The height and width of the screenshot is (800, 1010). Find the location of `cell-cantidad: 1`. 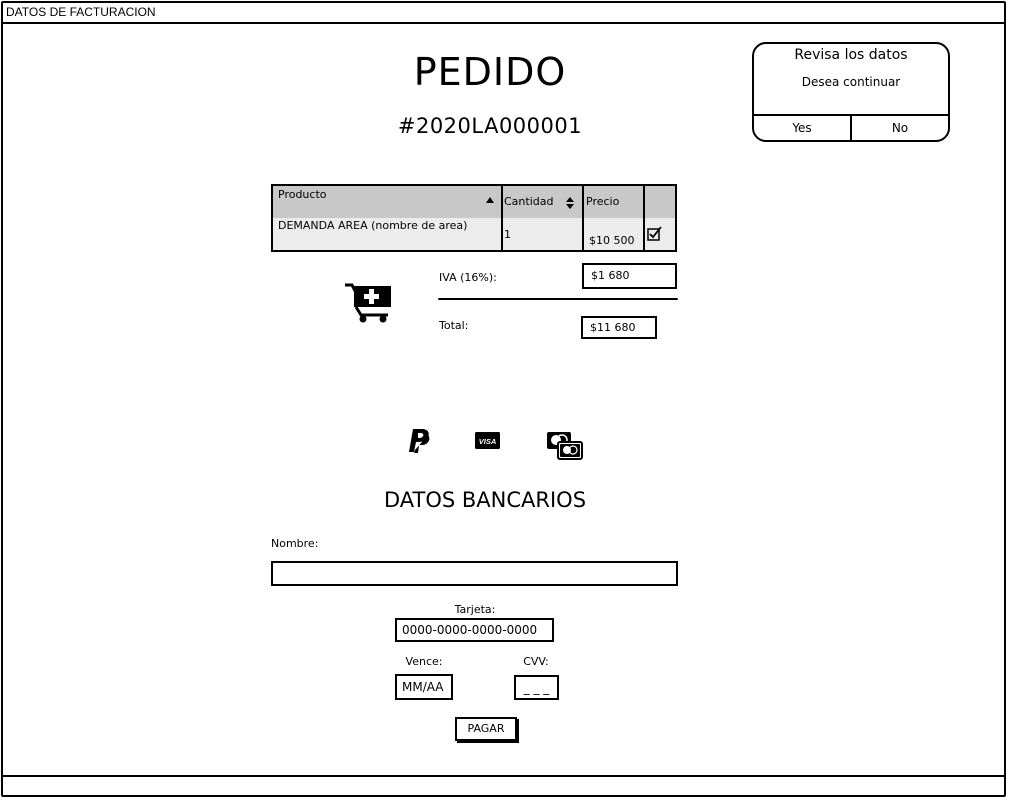

cell-cantidad: 1 is located at coordinates (507, 234).